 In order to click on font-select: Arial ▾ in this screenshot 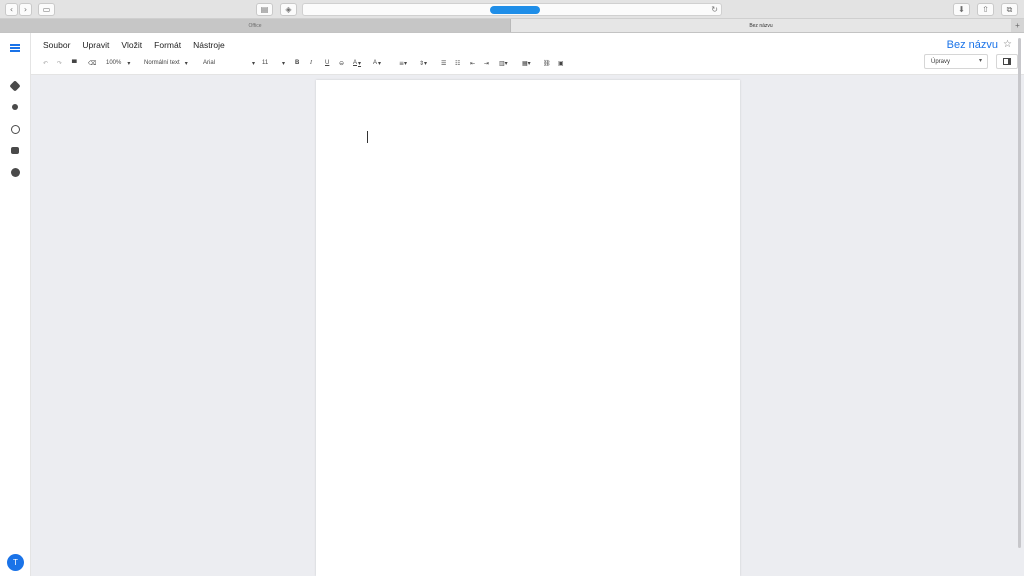, I will do `click(229, 63)`.